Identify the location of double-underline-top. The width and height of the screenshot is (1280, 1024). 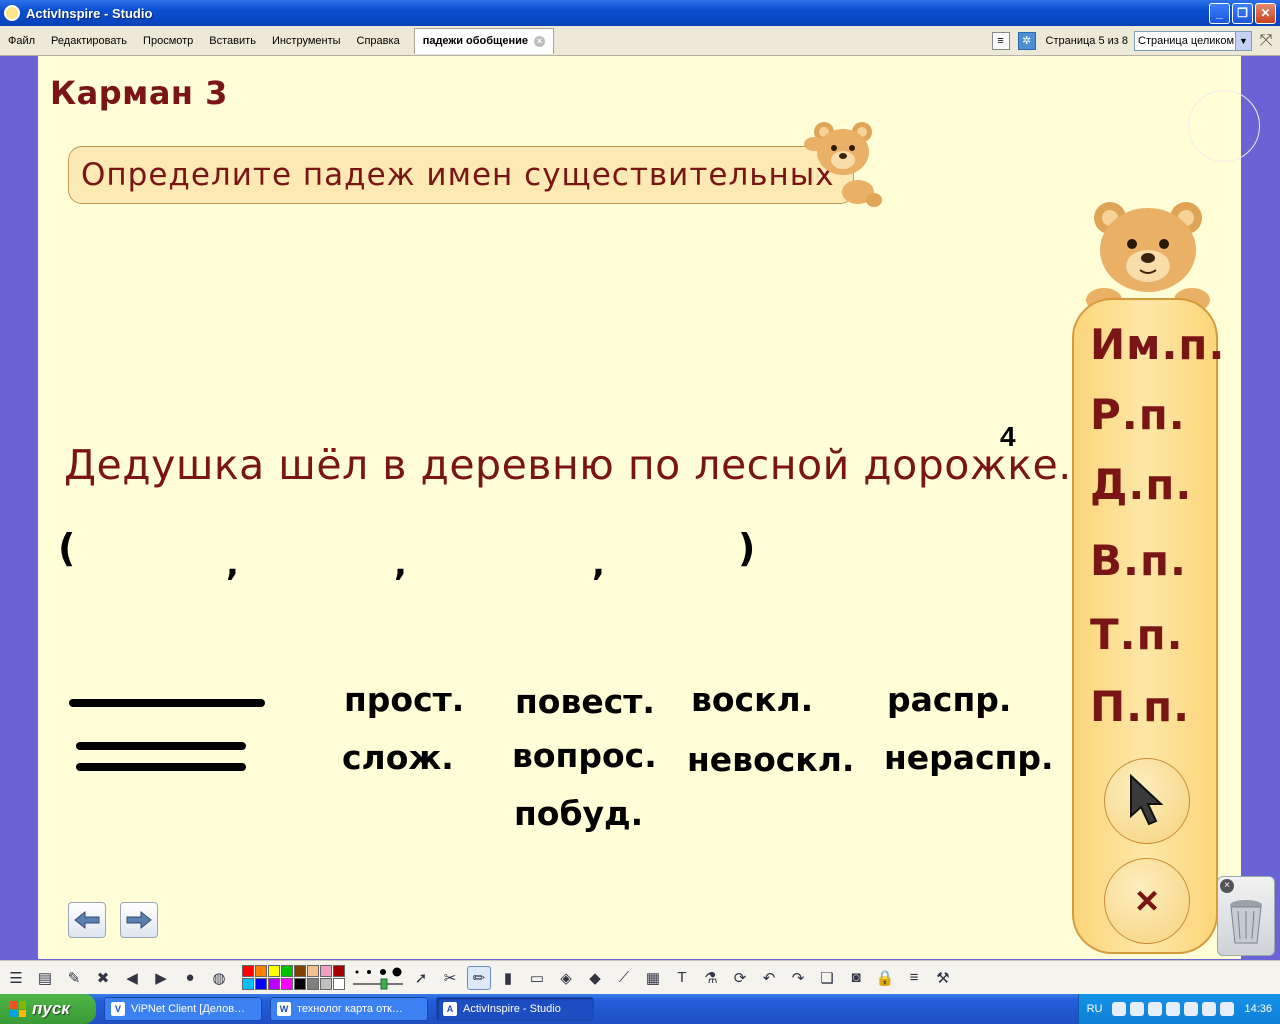
(161, 746).